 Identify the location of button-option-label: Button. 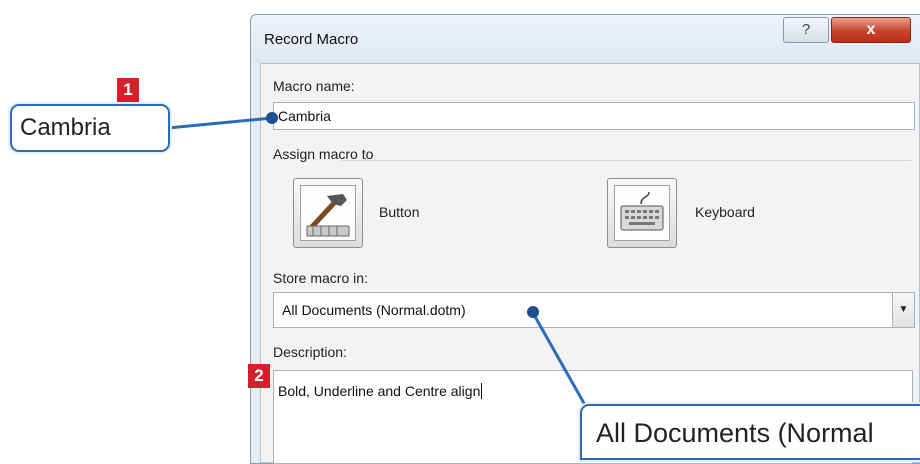
(399, 212).